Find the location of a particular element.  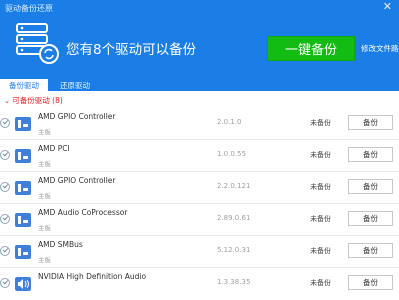

table-row: AMD GPIO Controller 主板 2.0.1.0 未备份 备份 is located at coordinates (199, 124).